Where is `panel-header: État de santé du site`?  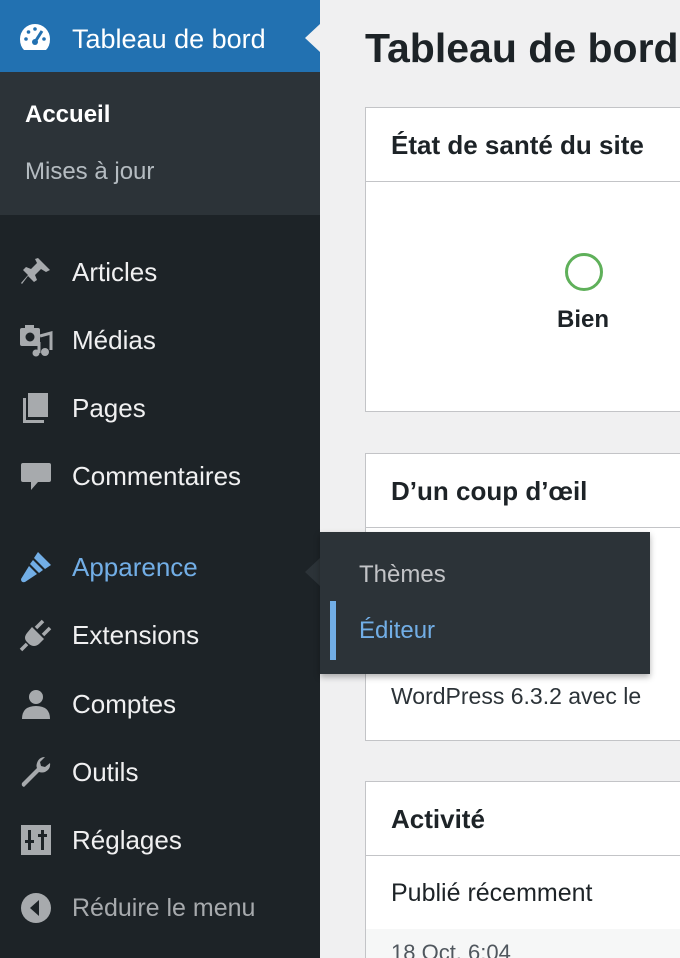
panel-header: État de santé du site is located at coordinates (523, 145).